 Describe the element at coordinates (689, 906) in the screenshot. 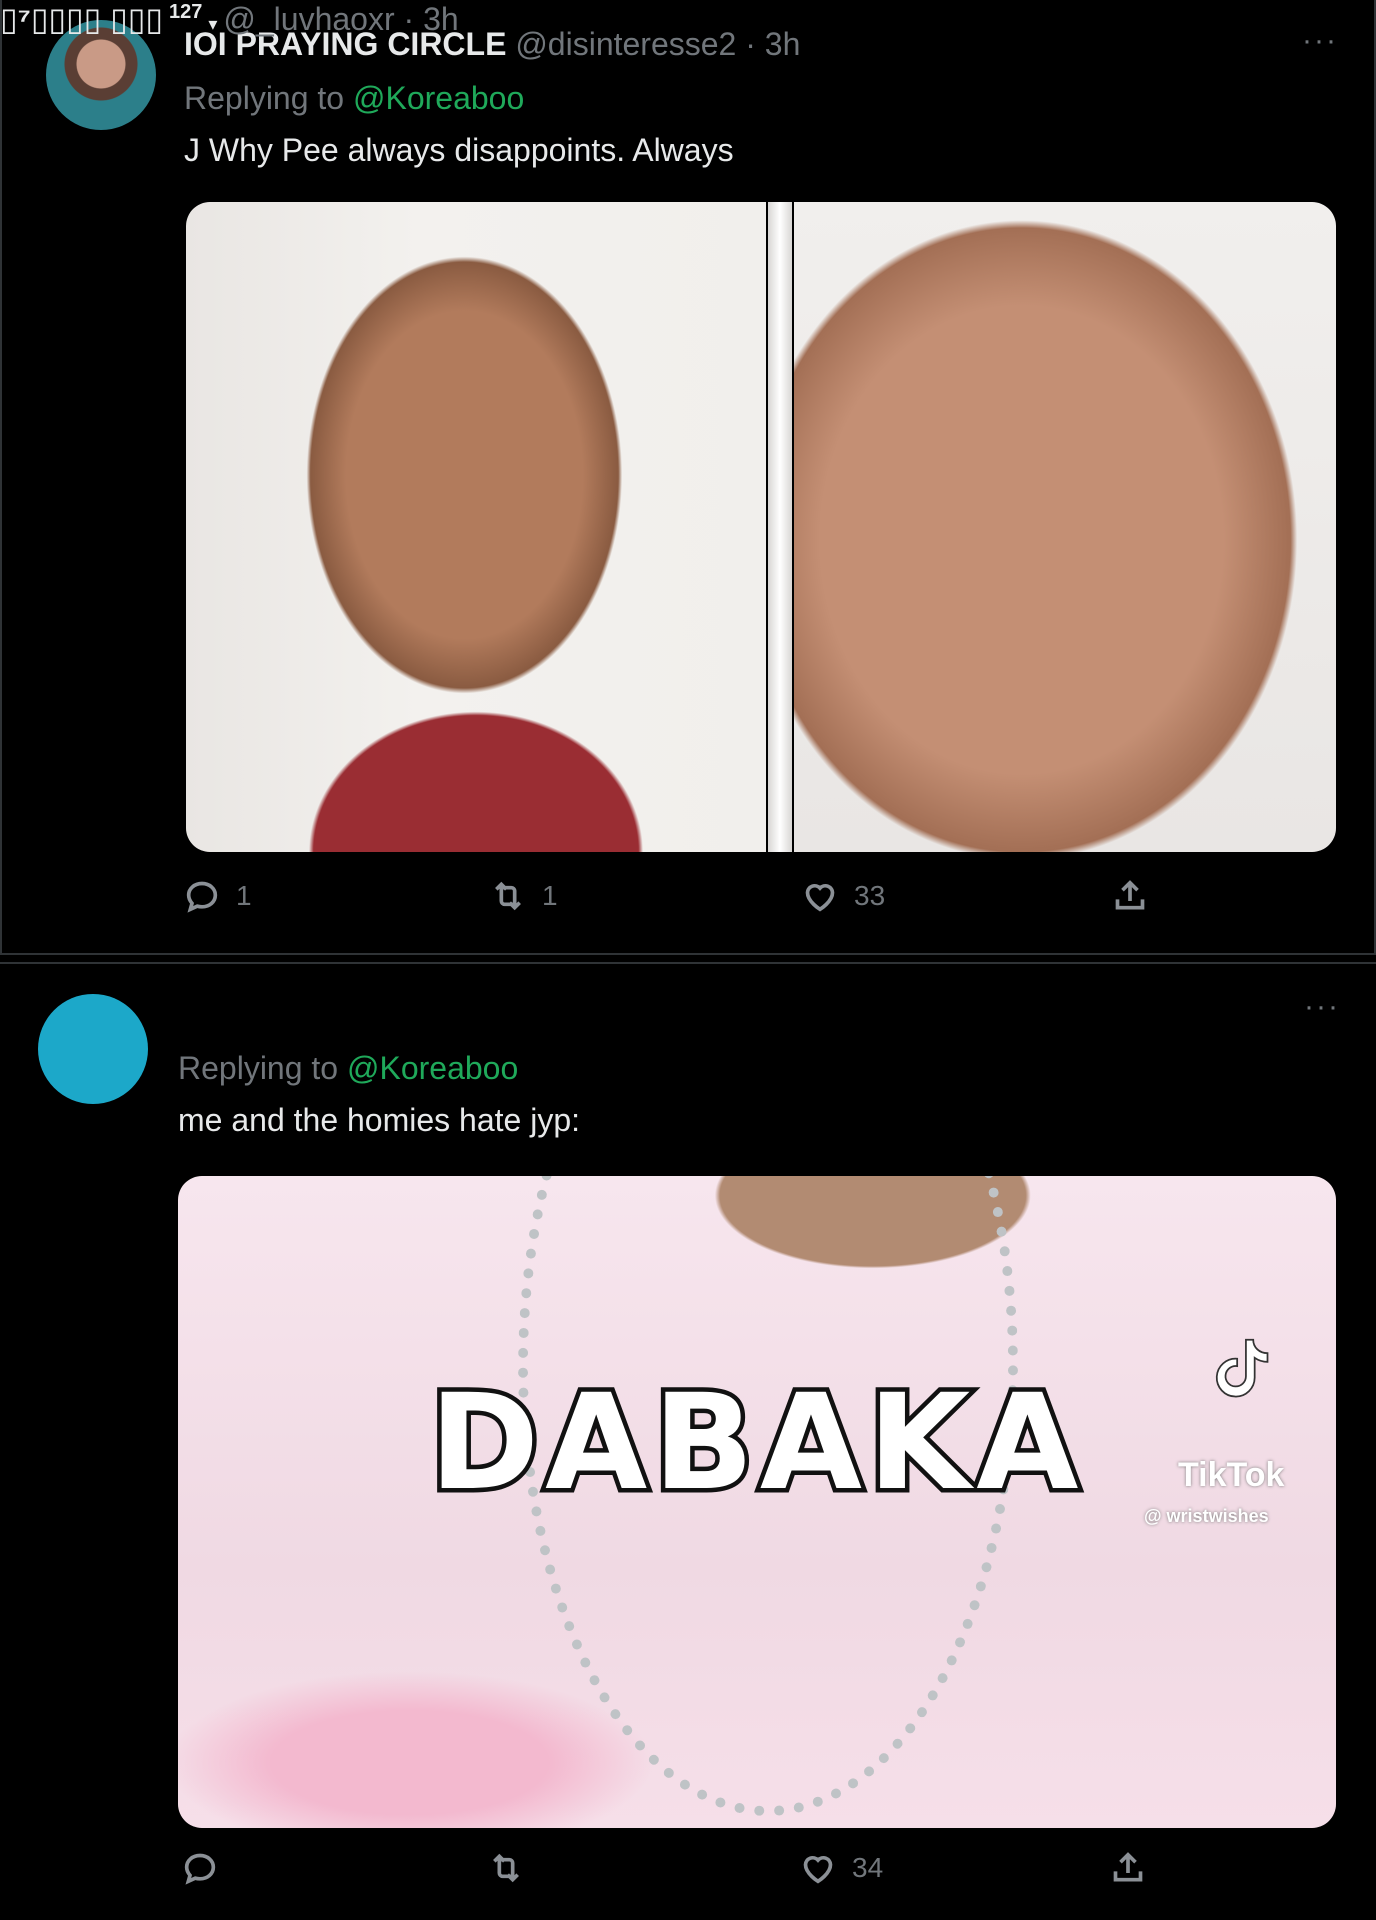

I see `tweet-actions: 1 1 33` at that location.